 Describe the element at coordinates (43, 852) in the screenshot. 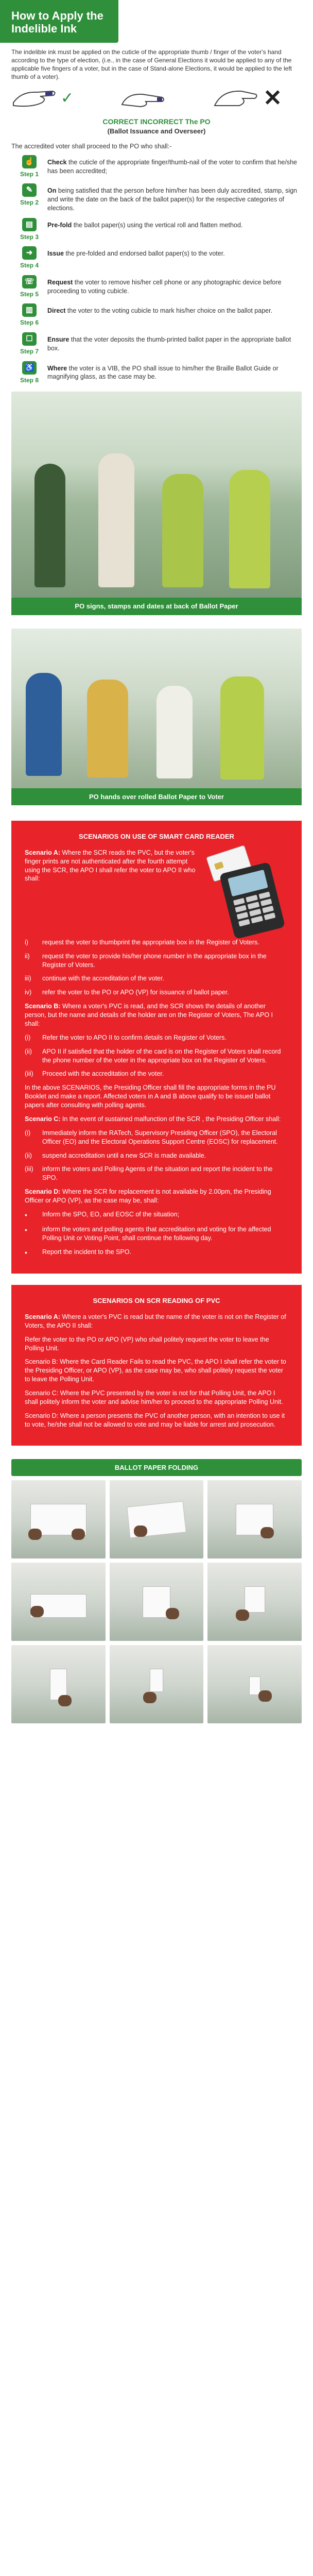

I see `scenario-a-label: Scenario A:` at that location.